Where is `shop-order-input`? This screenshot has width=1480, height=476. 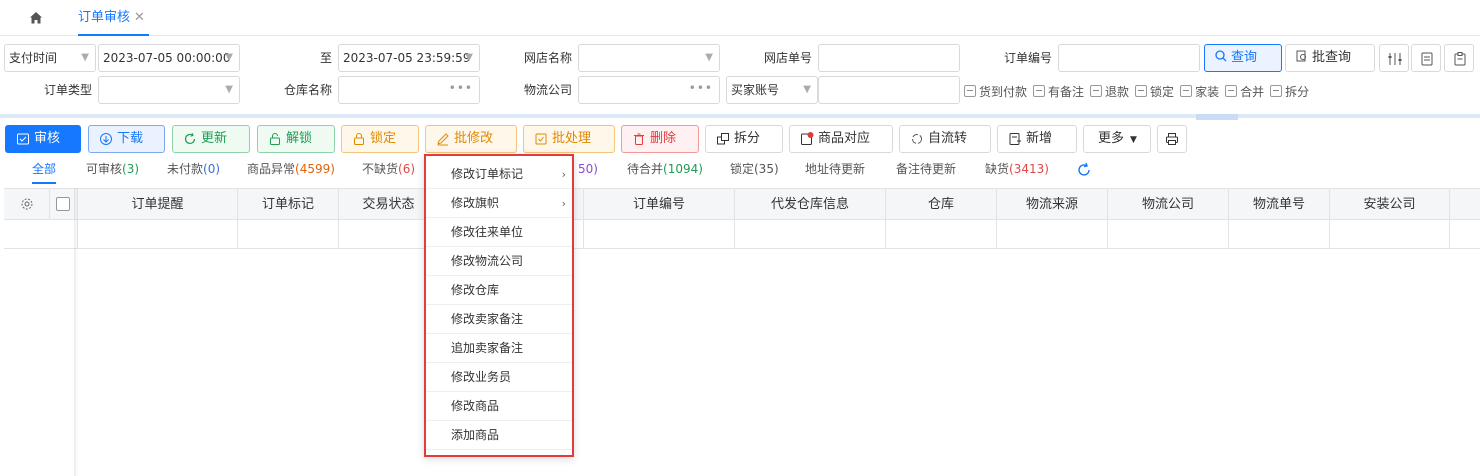 shop-order-input is located at coordinates (889, 58).